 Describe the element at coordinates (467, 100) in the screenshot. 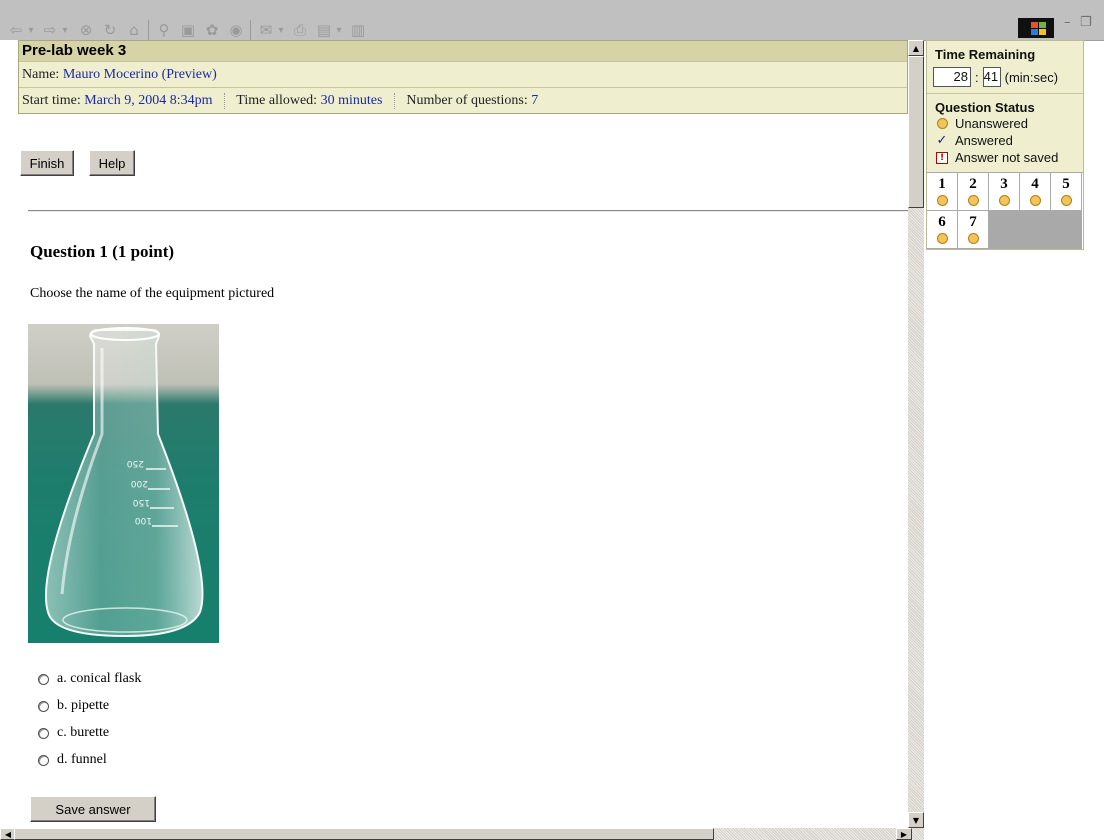

I see `num-questions-label: Number of questions:` at that location.